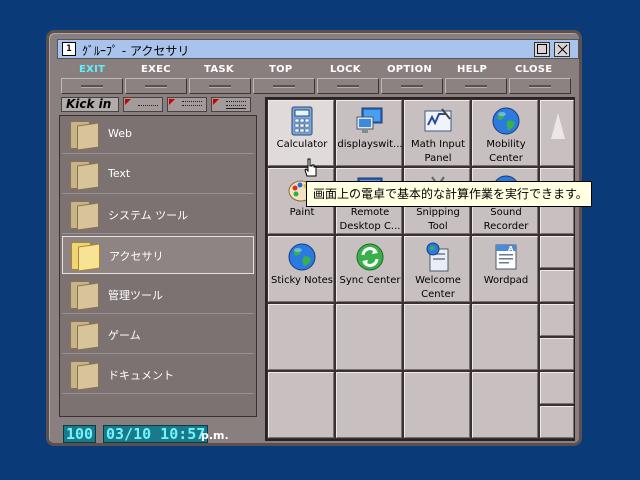 The height and width of the screenshot is (480, 640). What do you see at coordinates (143, 104) in the screenshot?
I see `view-small-button` at bounding box center [143, 104].